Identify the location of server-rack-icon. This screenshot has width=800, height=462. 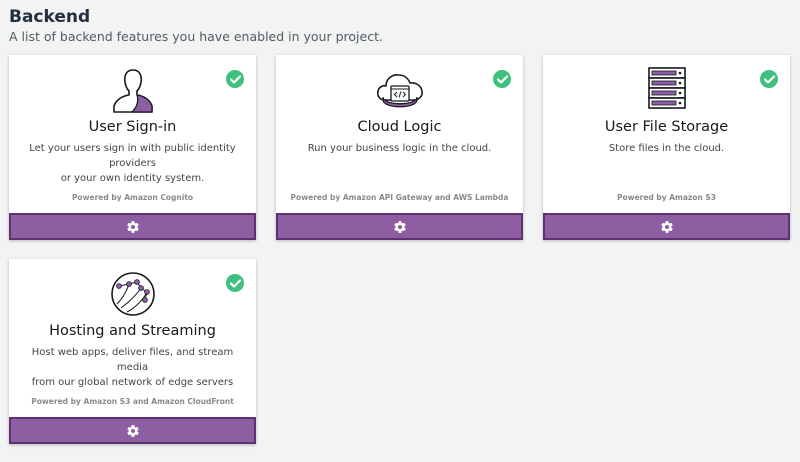
(666, 90).